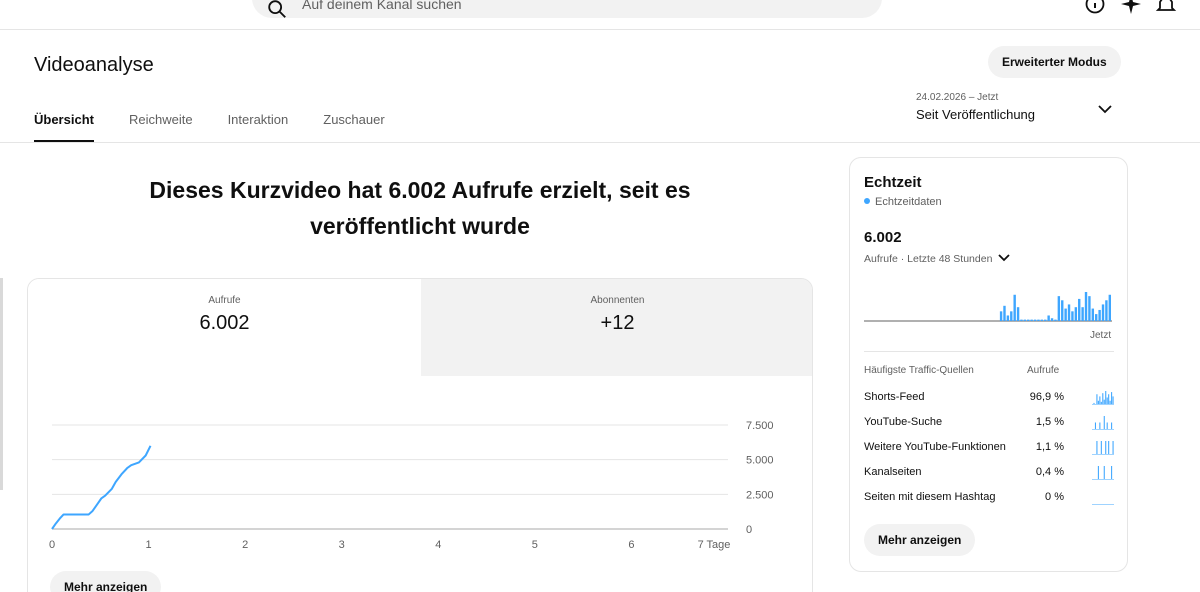  I want to click on traffic-source-row: YouTube-Suche 1,5 %, so click(989, 423).